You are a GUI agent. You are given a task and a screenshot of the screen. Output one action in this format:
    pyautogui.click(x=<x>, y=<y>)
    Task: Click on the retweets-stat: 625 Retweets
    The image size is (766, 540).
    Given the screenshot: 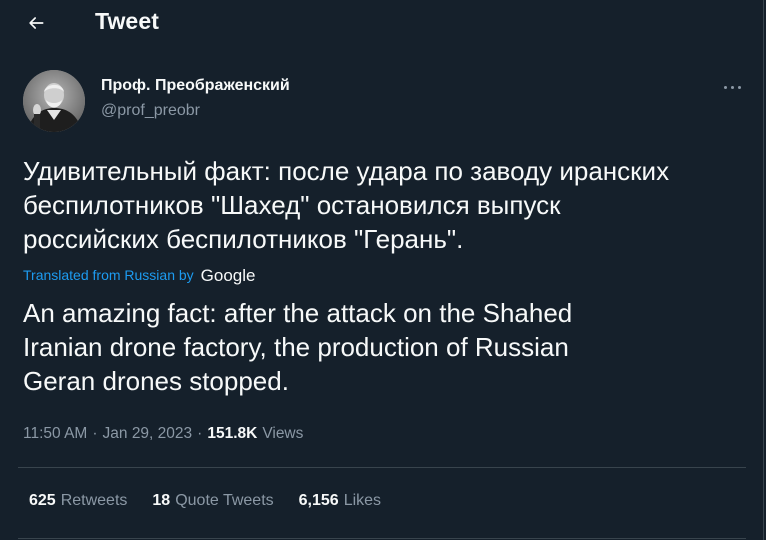 What is the action you would take?
    pyautogui.click(x=78, y=501)
    